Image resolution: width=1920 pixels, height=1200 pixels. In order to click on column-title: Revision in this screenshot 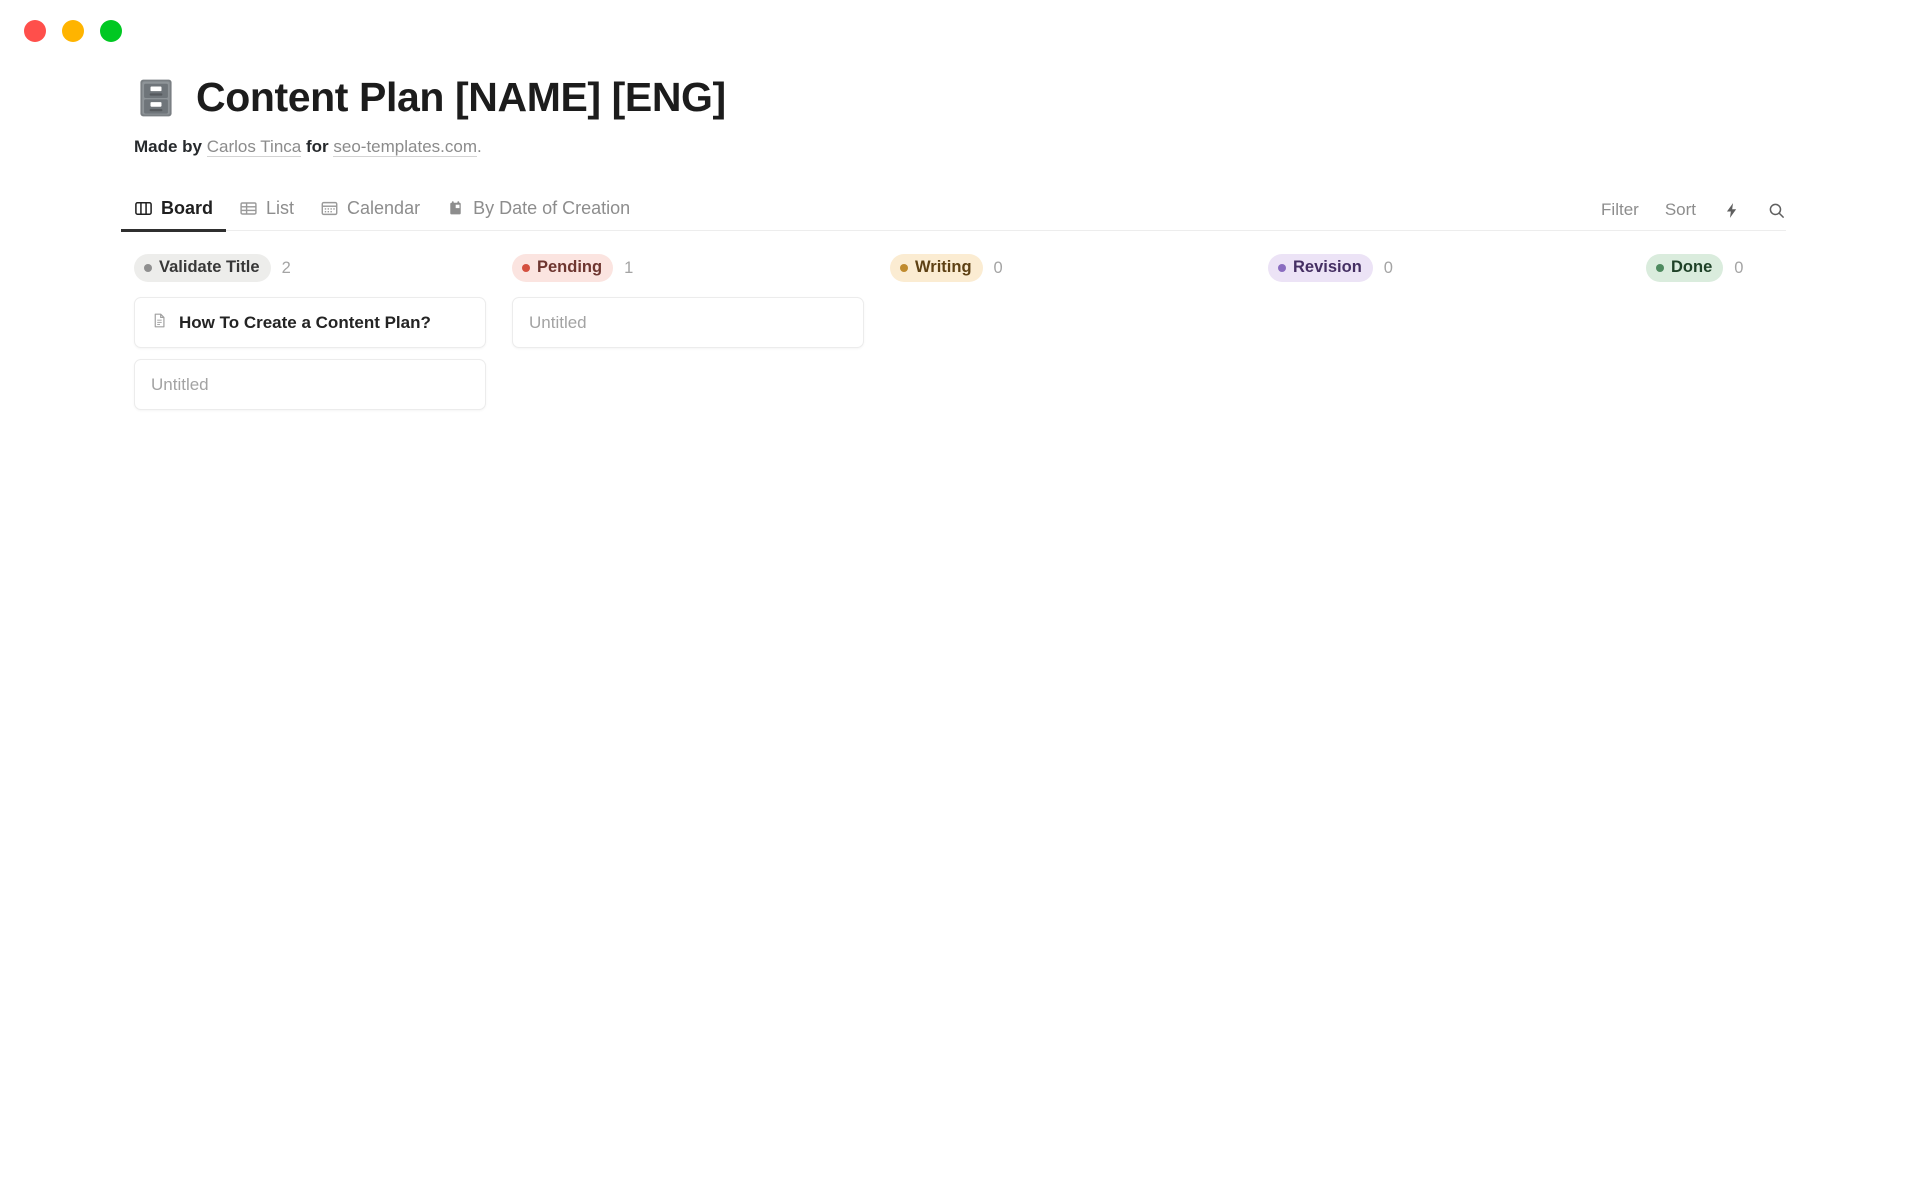, I will do `click(1327, 267)`.